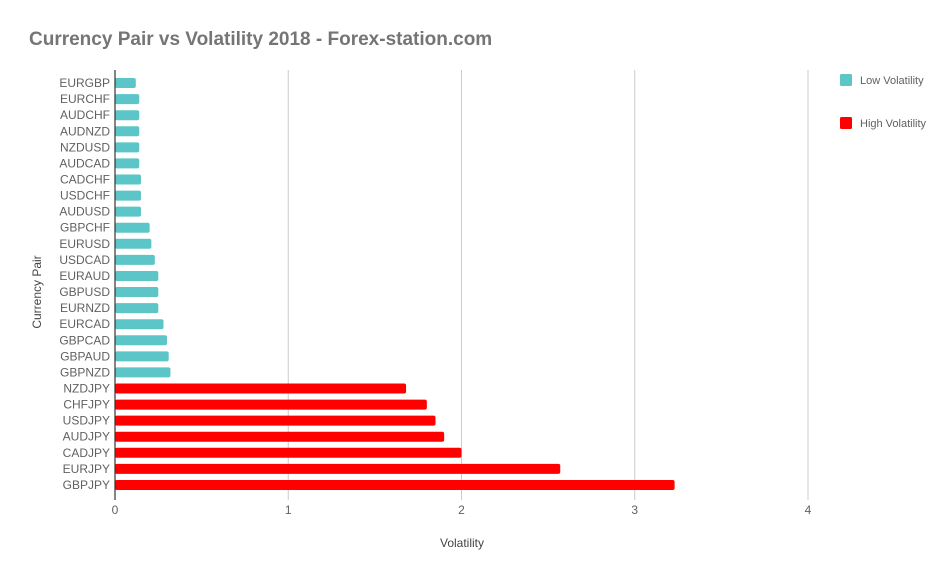 The width and height of the screenshot is (937, 579). I want to click on bar-nzdusd, so click(127, 147).